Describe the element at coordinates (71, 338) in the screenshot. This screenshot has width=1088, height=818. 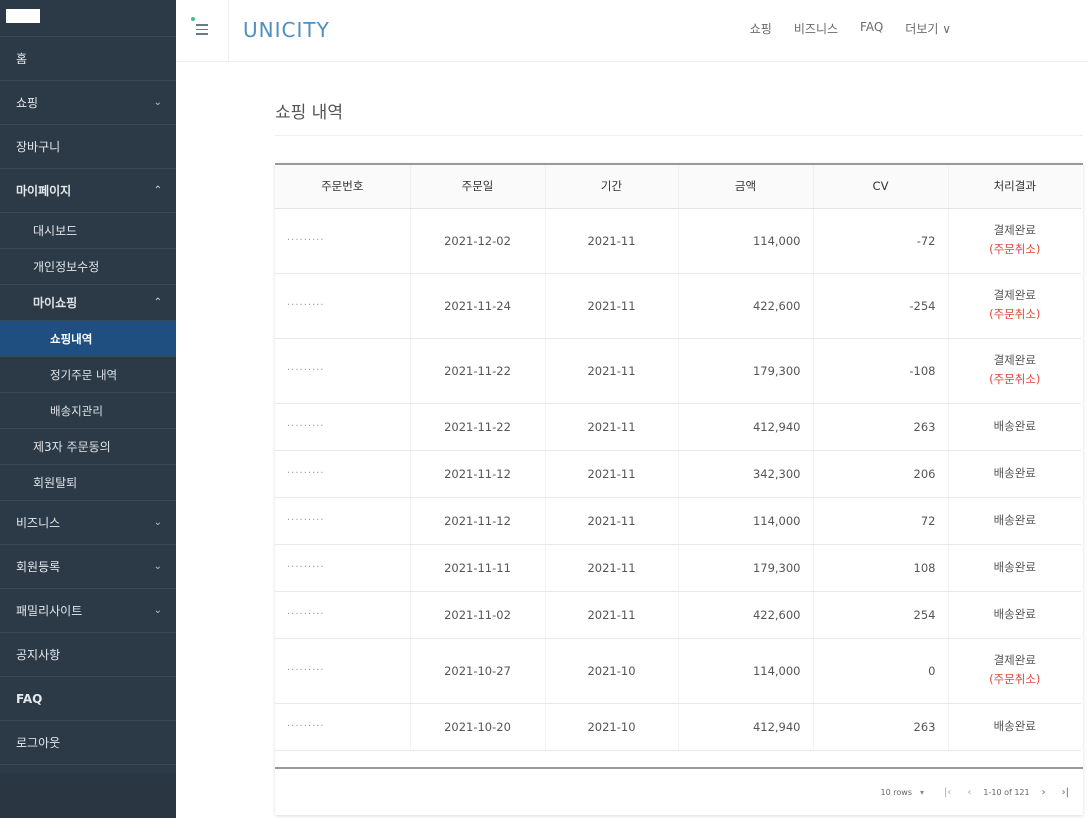
I see `sidebar-item-label: 쇼핑내역` at that location.